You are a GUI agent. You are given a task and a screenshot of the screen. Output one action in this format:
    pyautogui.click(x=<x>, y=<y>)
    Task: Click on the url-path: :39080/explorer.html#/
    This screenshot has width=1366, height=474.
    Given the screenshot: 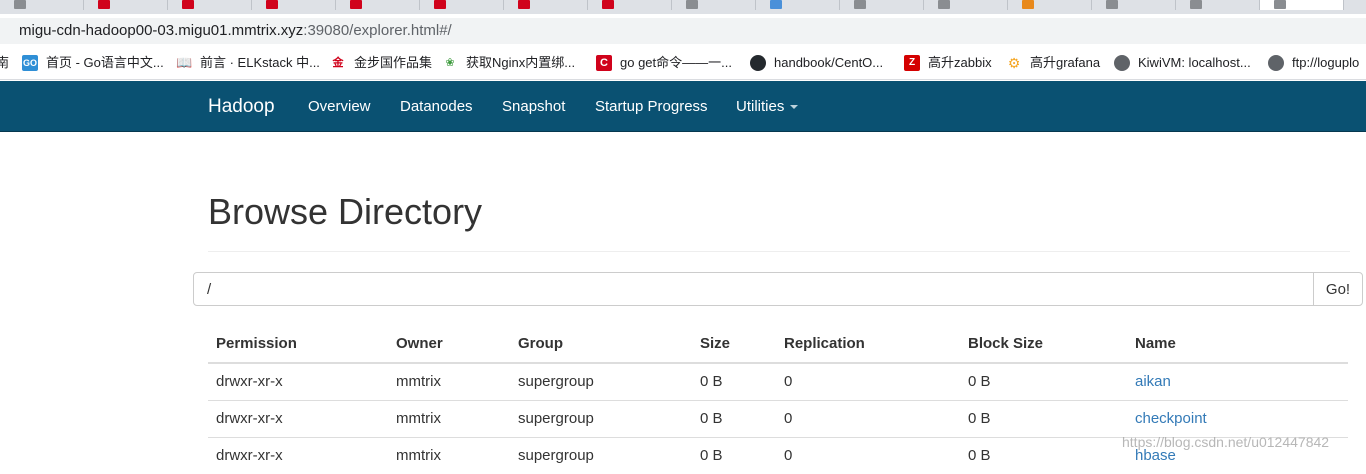 What is the action you would take?
    pyautogui.click(x=377, y=30)
    